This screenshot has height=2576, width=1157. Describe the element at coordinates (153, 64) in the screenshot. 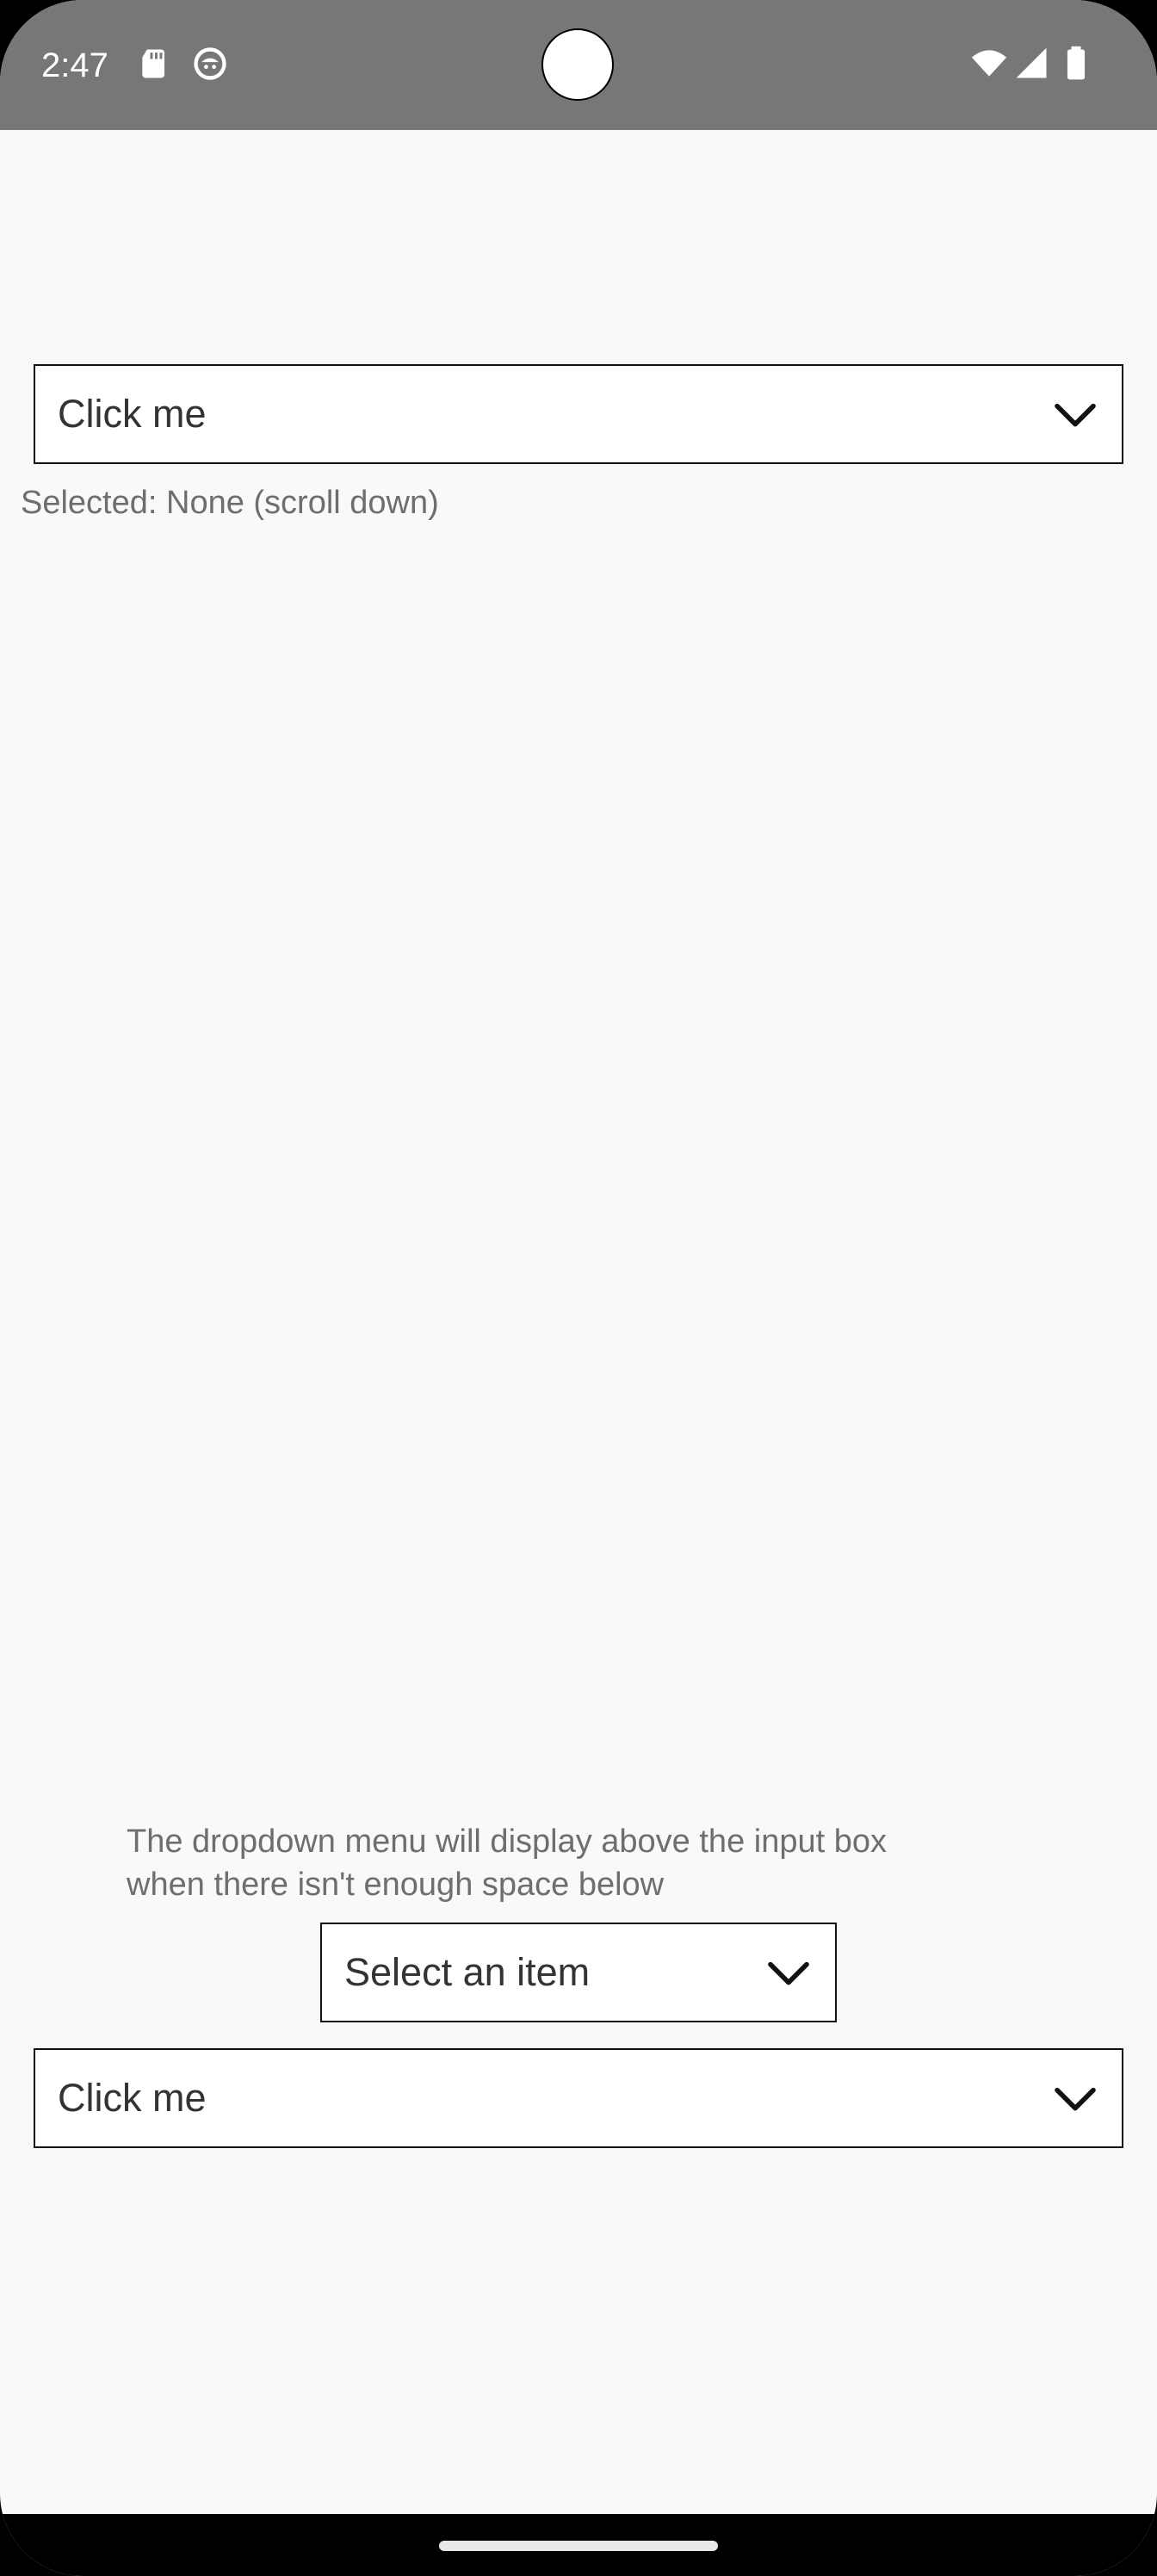

I see `sd-card-icon` at that location.